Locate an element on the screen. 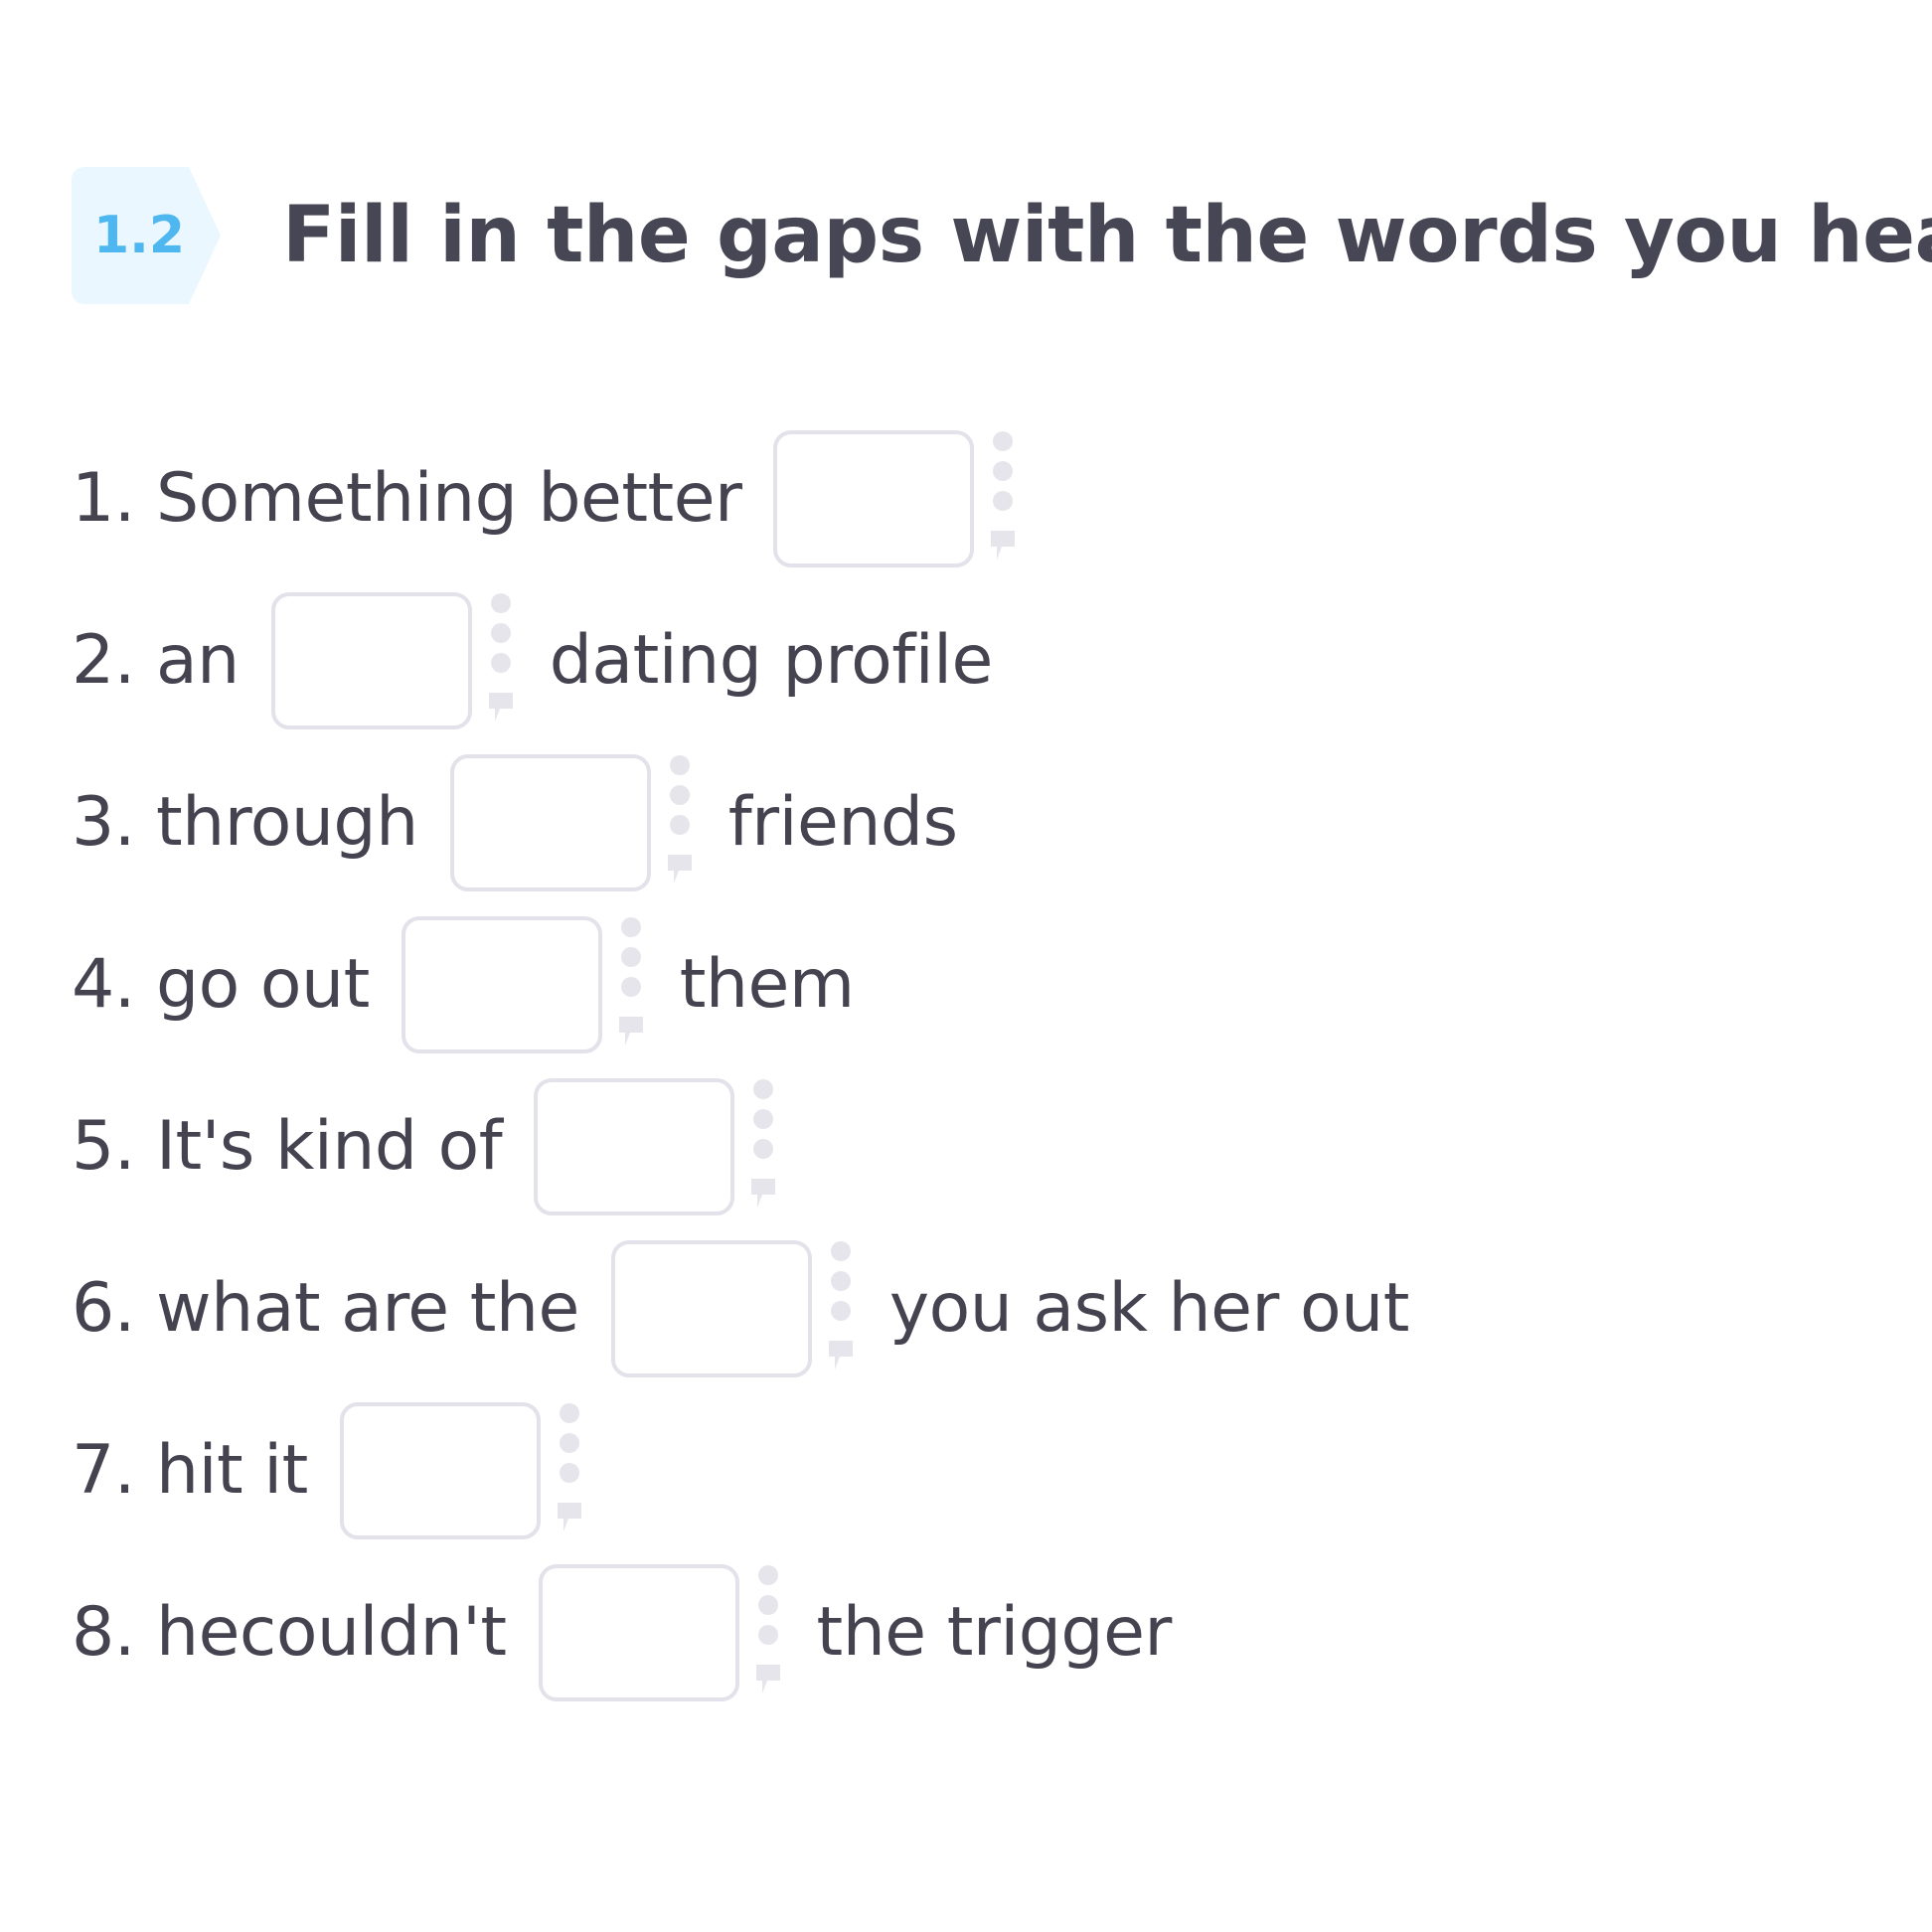 This screenshot has width=1932, height=1932. list-item: 5. It's kind of is located at coordinates (740, 1146).